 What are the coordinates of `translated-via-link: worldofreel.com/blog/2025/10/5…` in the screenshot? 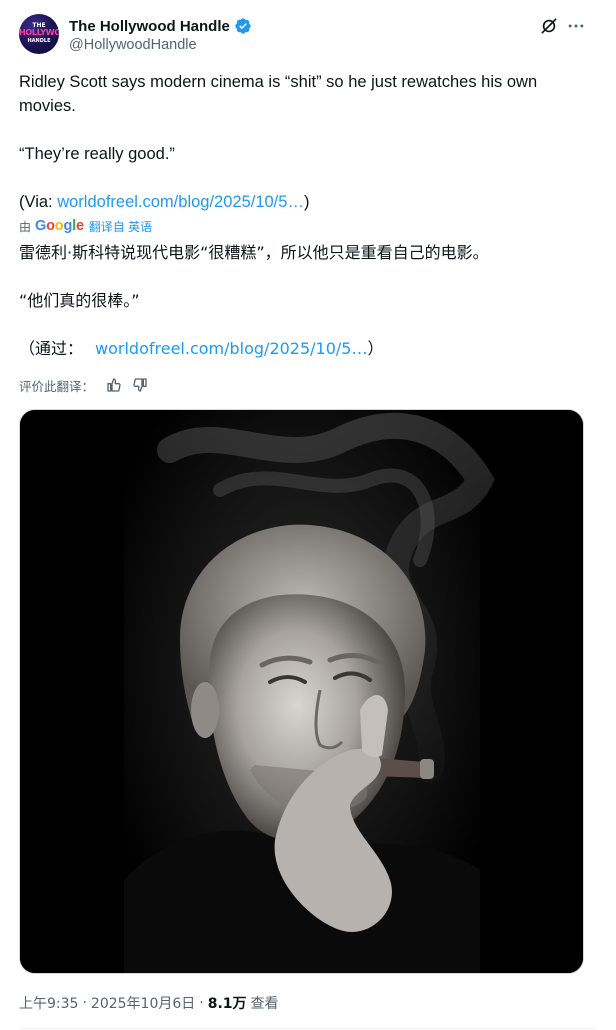 It's located at (231, 348).